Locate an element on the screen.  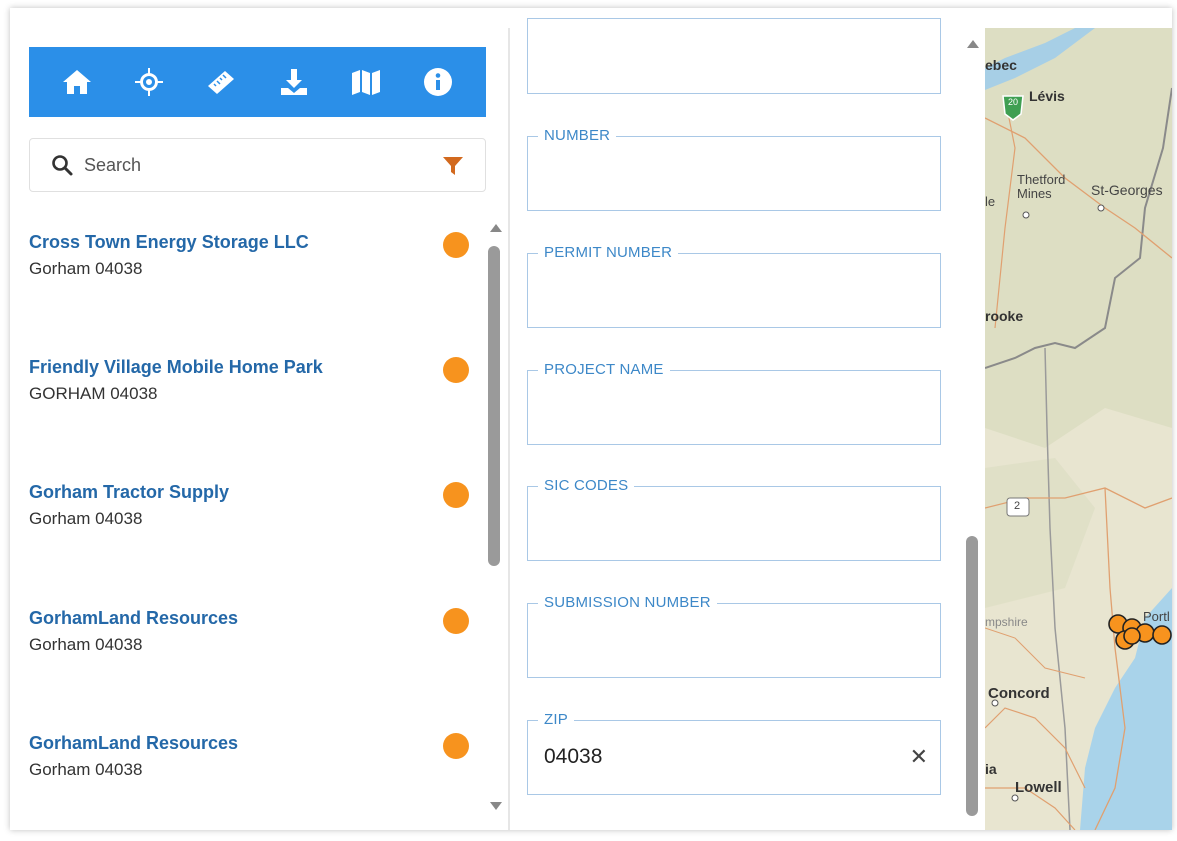
map-label: ebec is located at coordinates (1001, 65).